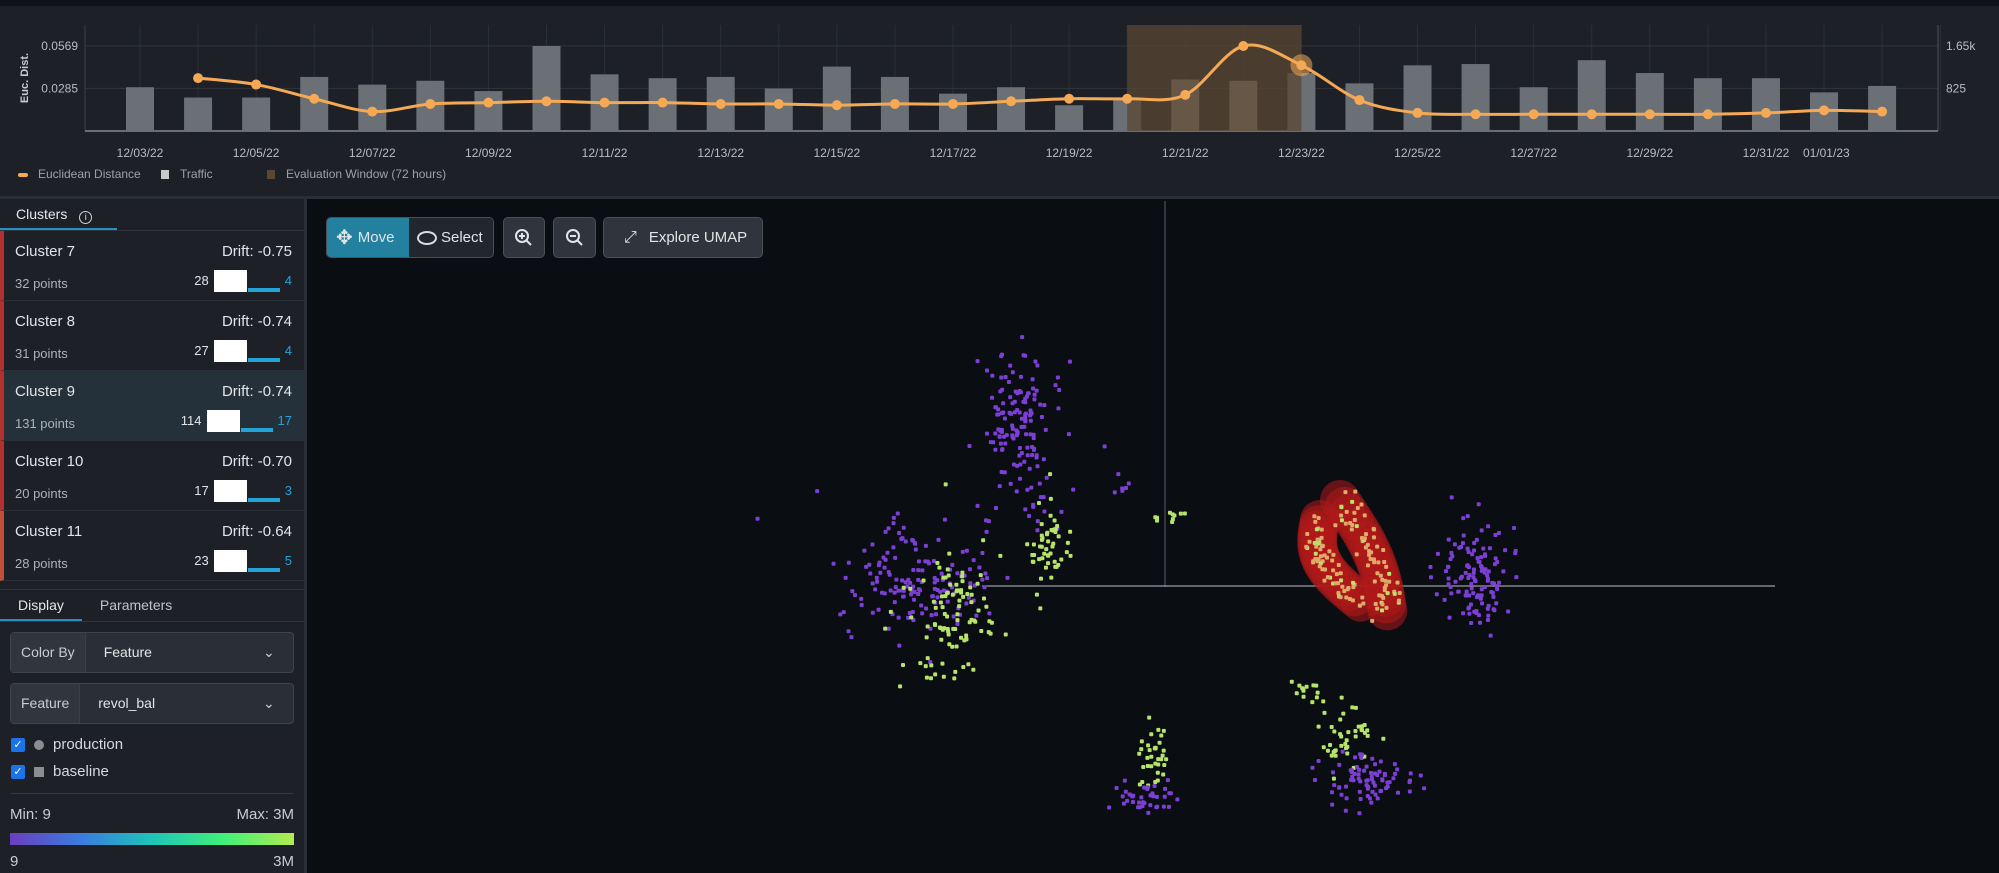 The height and width of the screenshot is (873, 1999). What do you see at coordinates (45, 423) in the screenshot?
I see `cluster-points: 131 points` at bounding box center [45, 423].